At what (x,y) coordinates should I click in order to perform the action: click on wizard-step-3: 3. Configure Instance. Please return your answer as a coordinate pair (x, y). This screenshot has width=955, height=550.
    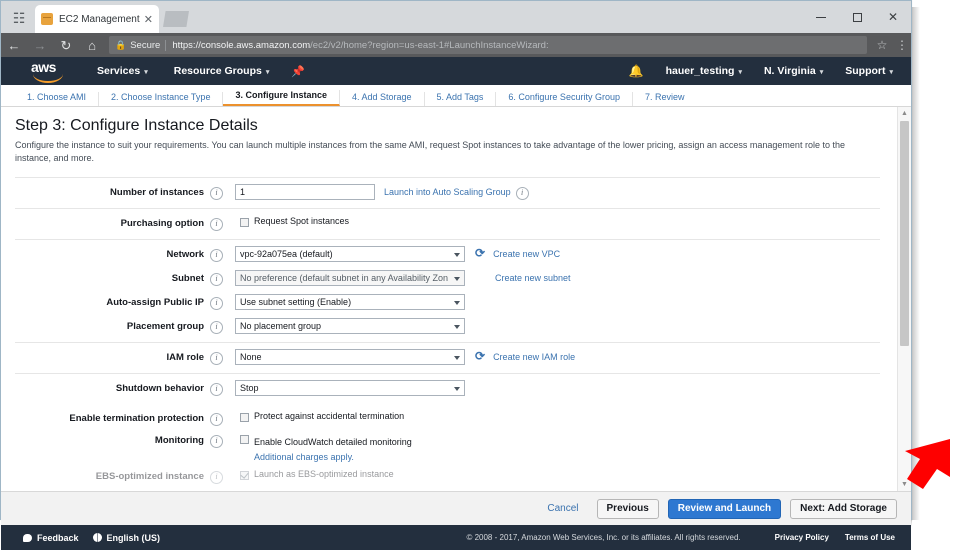
    Looking at the image, I should click on (281, 98).